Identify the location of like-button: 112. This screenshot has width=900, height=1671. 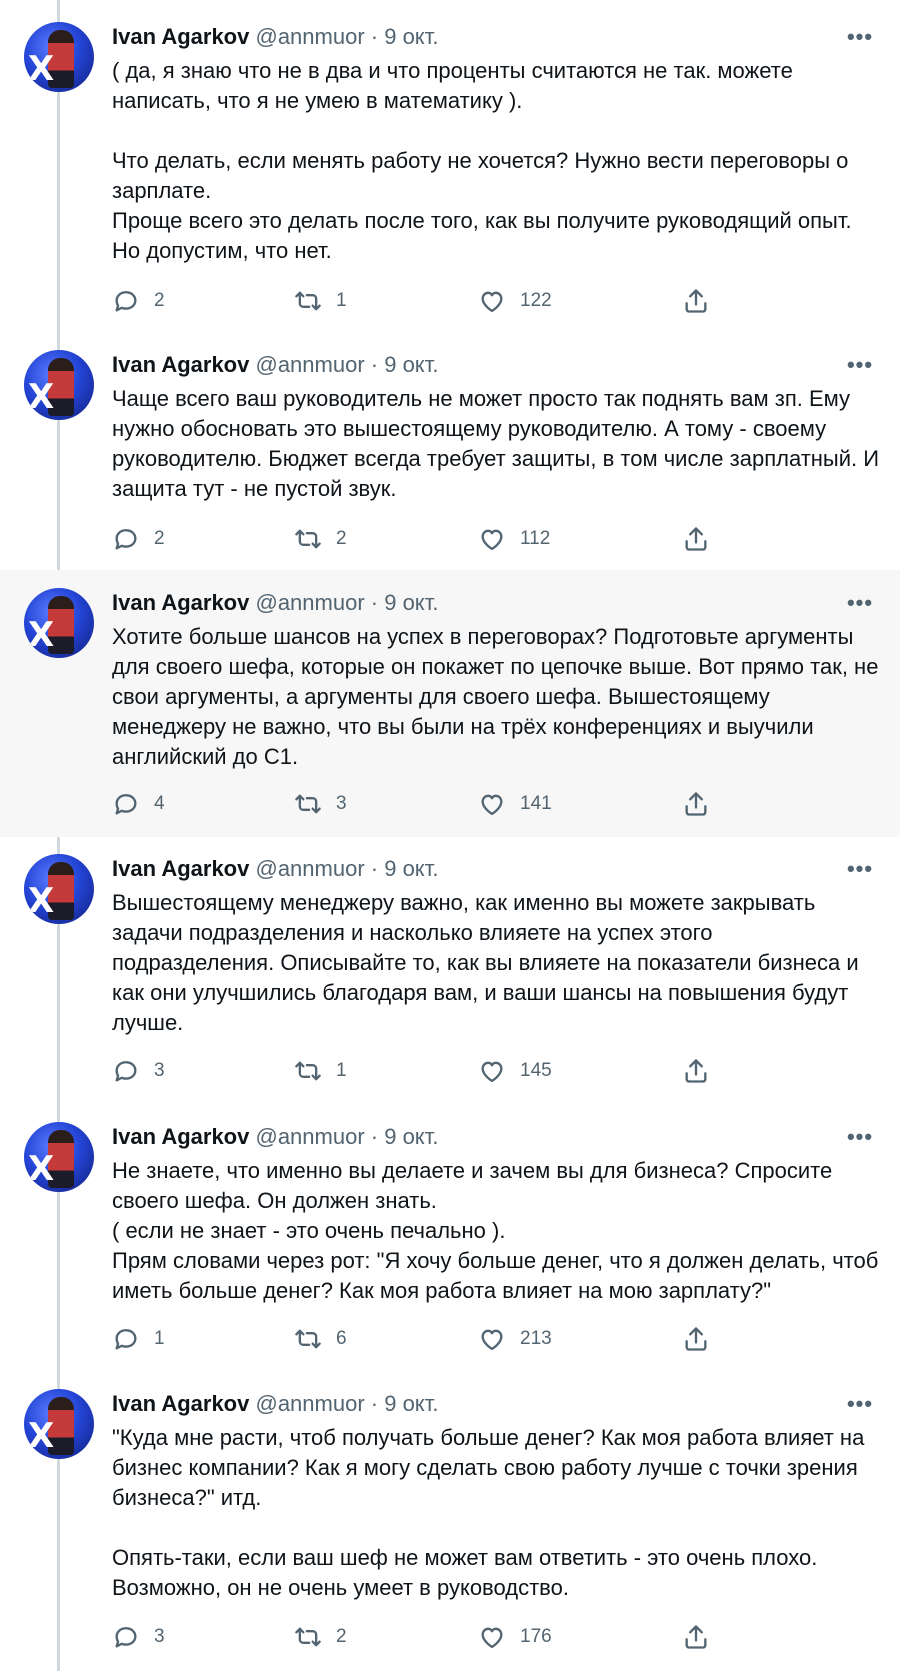
(514, 539).